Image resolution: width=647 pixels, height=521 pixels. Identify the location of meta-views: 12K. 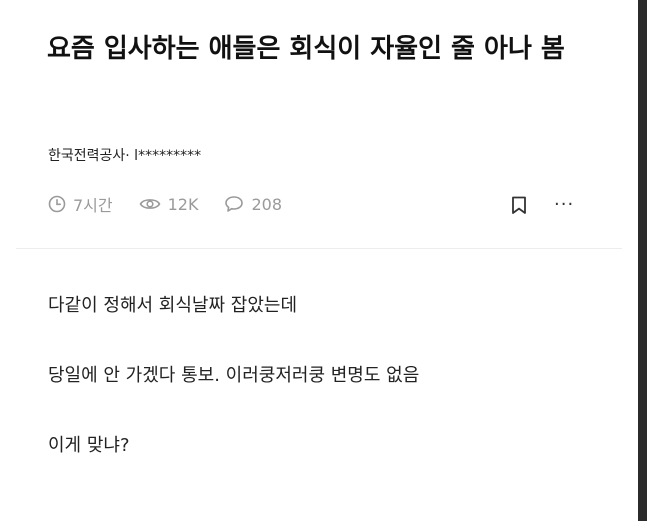
(169, 204).